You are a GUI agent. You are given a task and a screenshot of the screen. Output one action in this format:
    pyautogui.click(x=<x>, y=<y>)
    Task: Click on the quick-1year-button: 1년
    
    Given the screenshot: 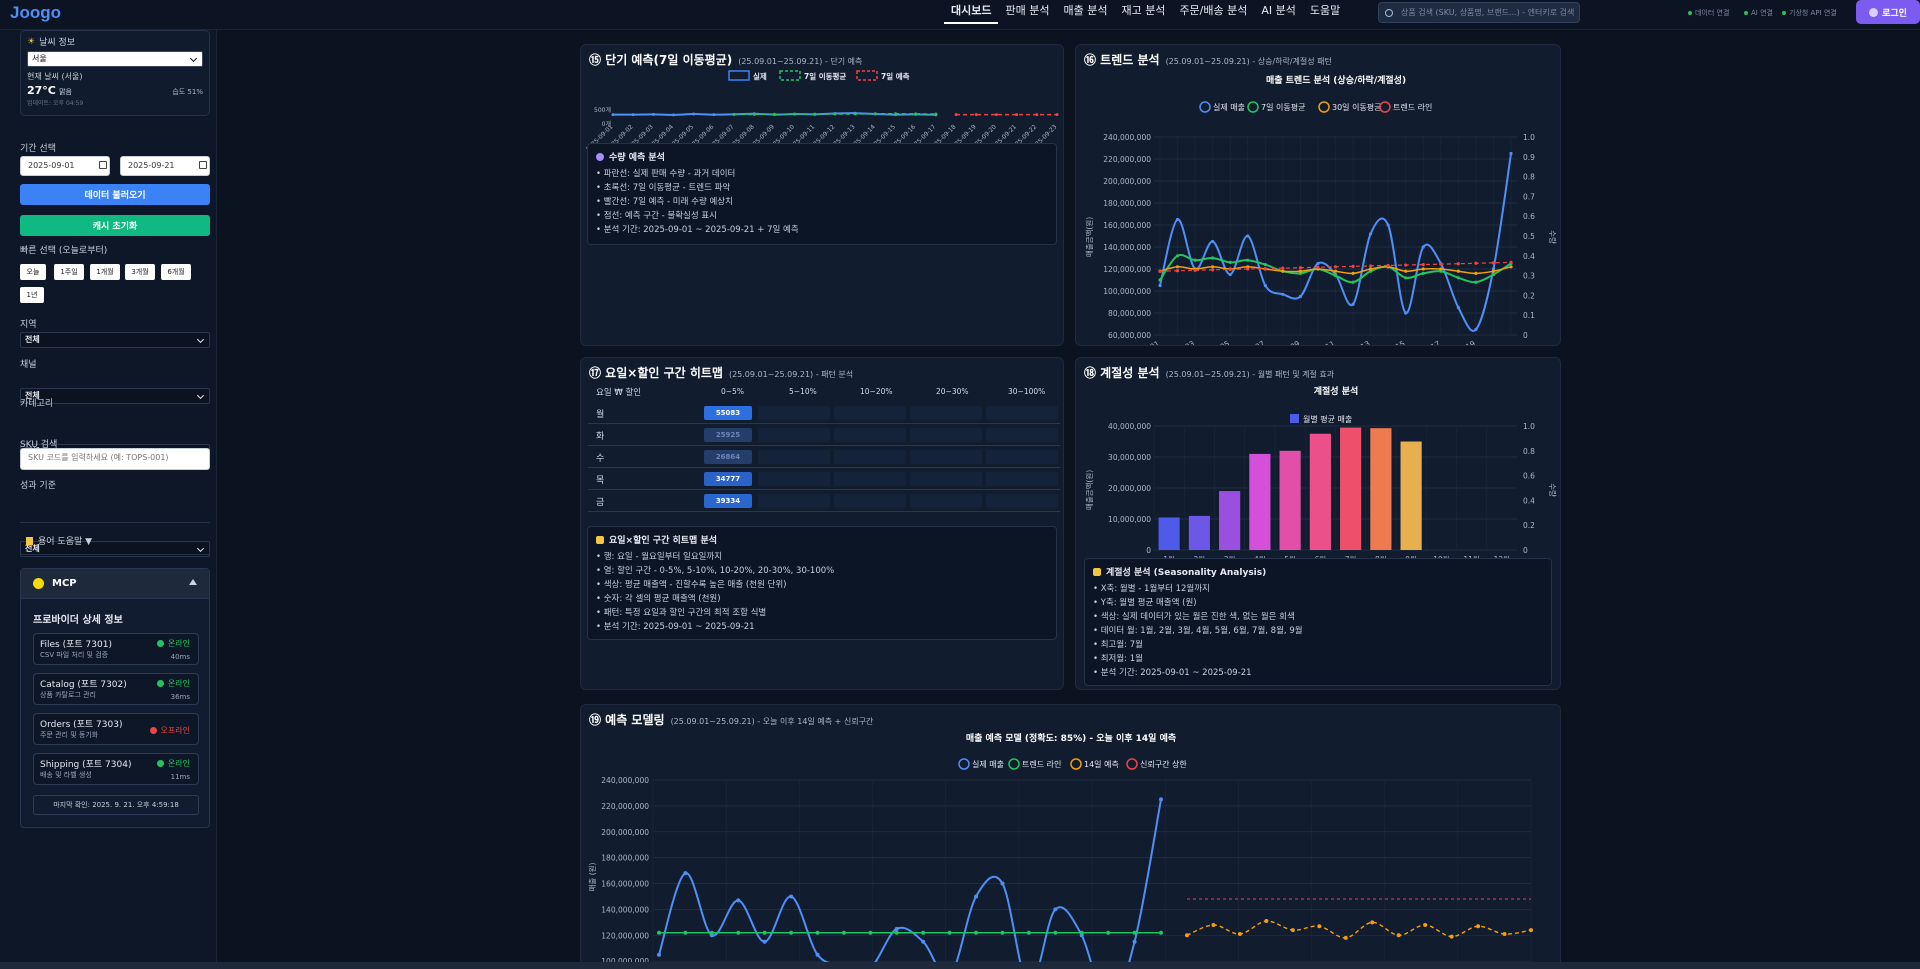 What is the action you would take?
    pyautogui.click(x=32, y=295)
    